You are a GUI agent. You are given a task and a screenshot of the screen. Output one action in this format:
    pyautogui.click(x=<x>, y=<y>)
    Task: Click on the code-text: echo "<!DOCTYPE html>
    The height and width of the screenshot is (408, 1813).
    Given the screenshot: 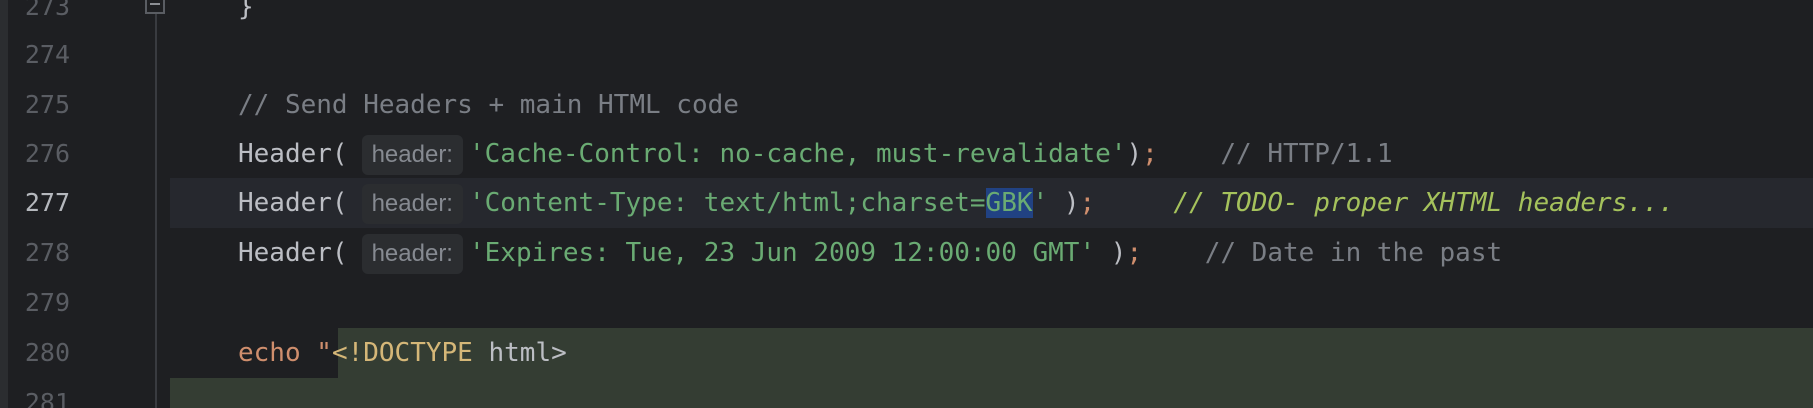 What is the action you would take?
    pyautogui.click(x=402, y=353)
    